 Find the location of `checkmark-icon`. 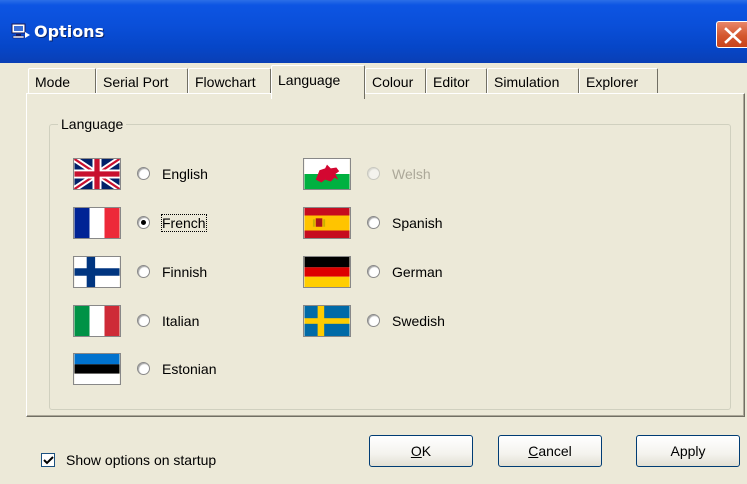

checkmark-icon is located at coordinates (48, 460).